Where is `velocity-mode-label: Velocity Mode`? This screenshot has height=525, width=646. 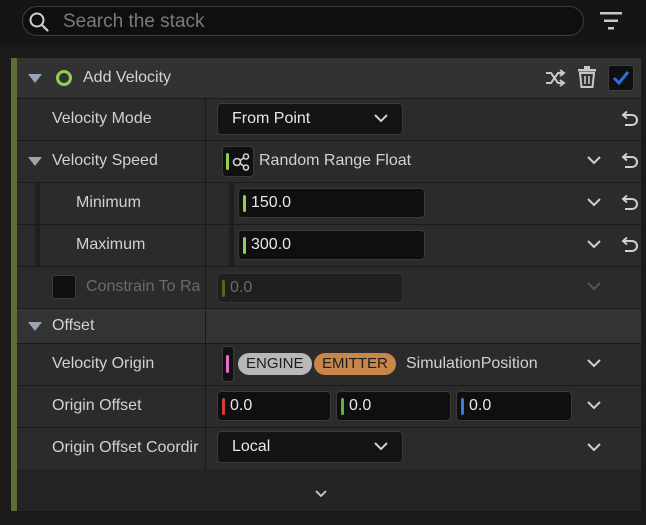
velocity-mode-label: Velocity Mode is located at coordinates (102, 118).